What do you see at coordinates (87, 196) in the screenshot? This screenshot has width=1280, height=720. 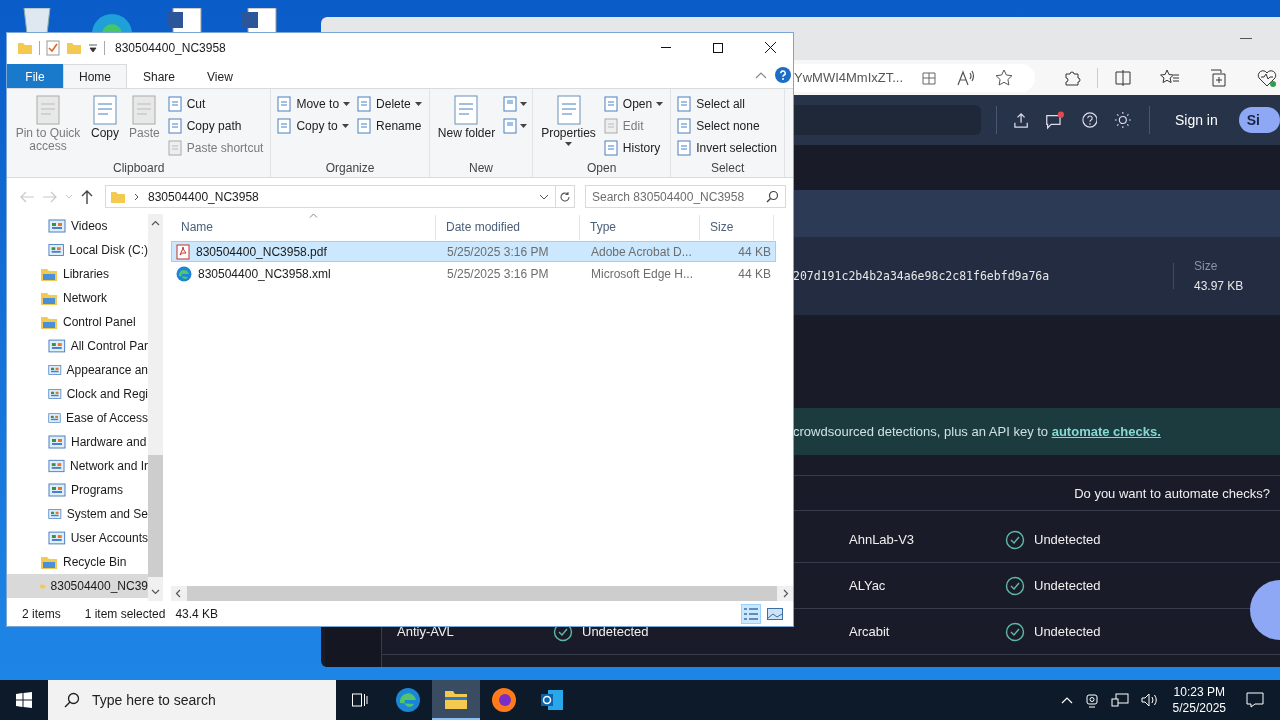 I see `up-arrow-icon` at bounding box center [87, 196].